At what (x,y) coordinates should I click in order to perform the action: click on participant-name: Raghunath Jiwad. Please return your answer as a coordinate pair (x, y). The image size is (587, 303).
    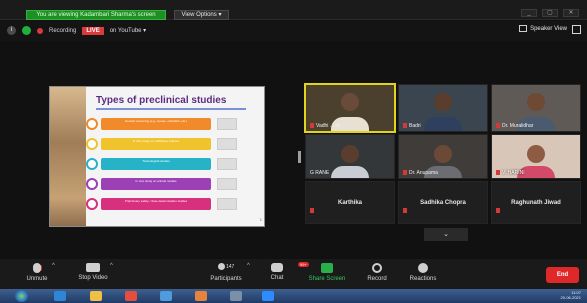
    Looking at the image, I should click on (536, 202).